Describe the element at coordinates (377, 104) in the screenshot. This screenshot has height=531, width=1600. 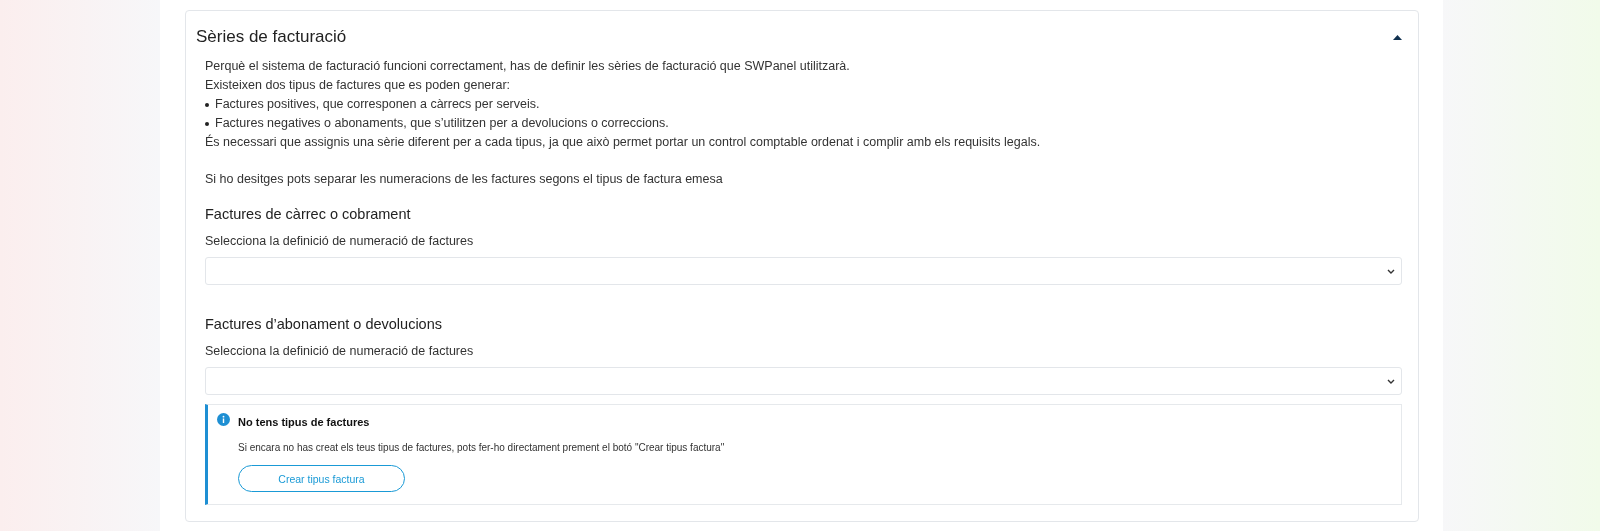
I see `bullet-text: Factures positives, que corresponen a càrrecs per serveis.` at that location.